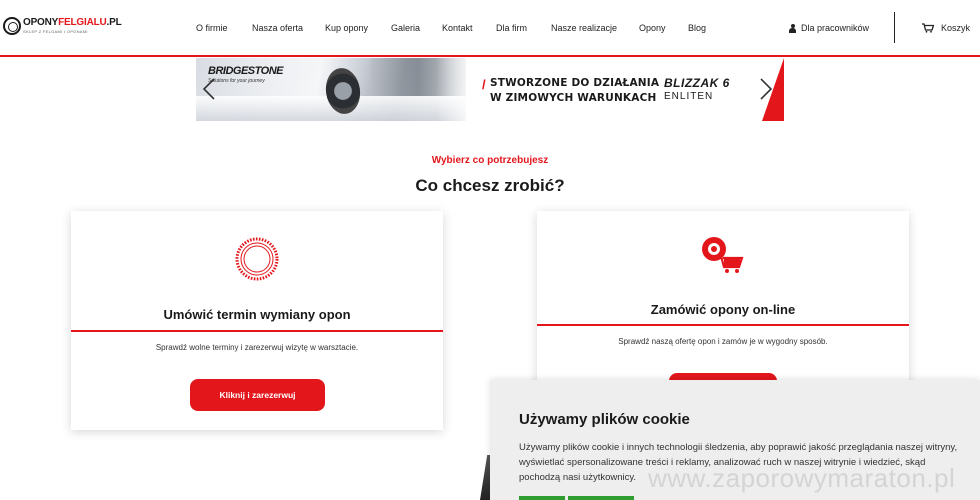  I want to click on watermark: www.zaporowymaraton.pl, so click(802, 478).